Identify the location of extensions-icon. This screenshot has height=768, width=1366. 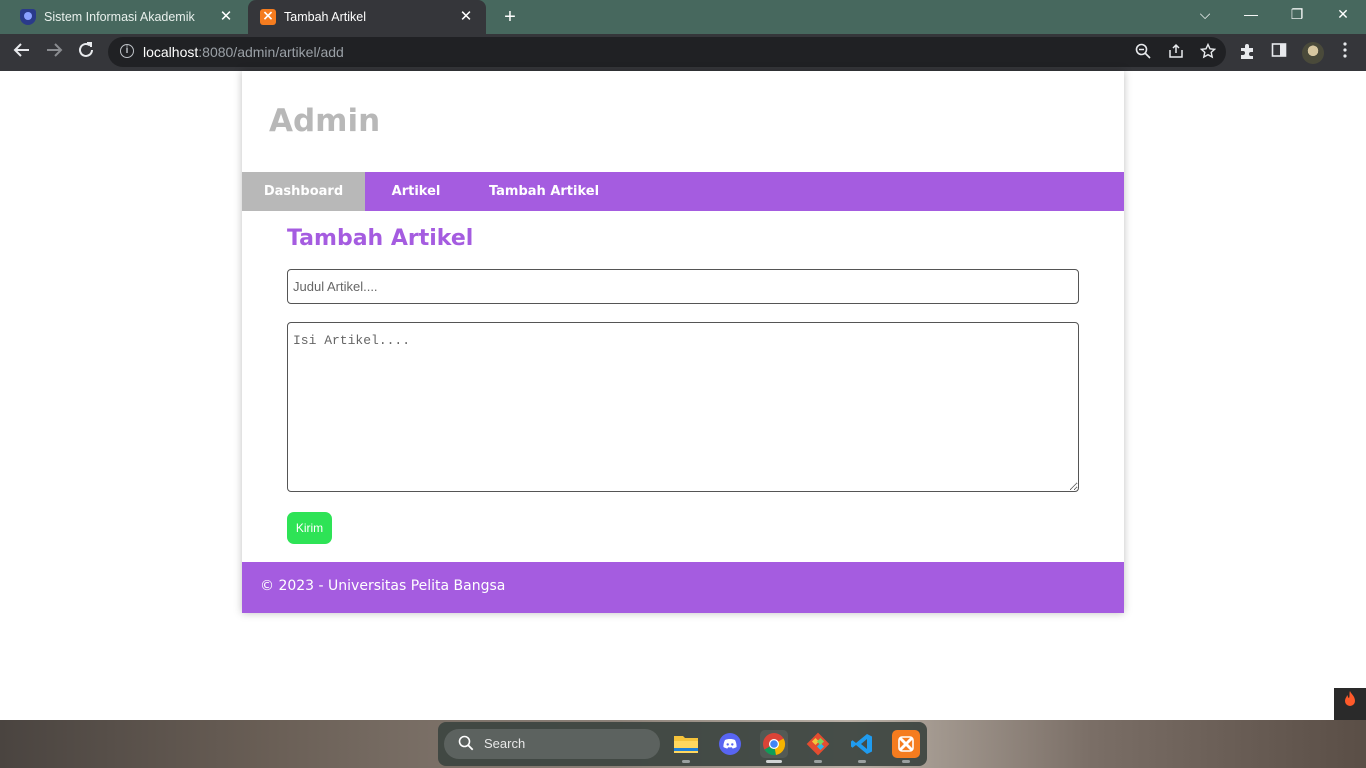
(1247, 52).